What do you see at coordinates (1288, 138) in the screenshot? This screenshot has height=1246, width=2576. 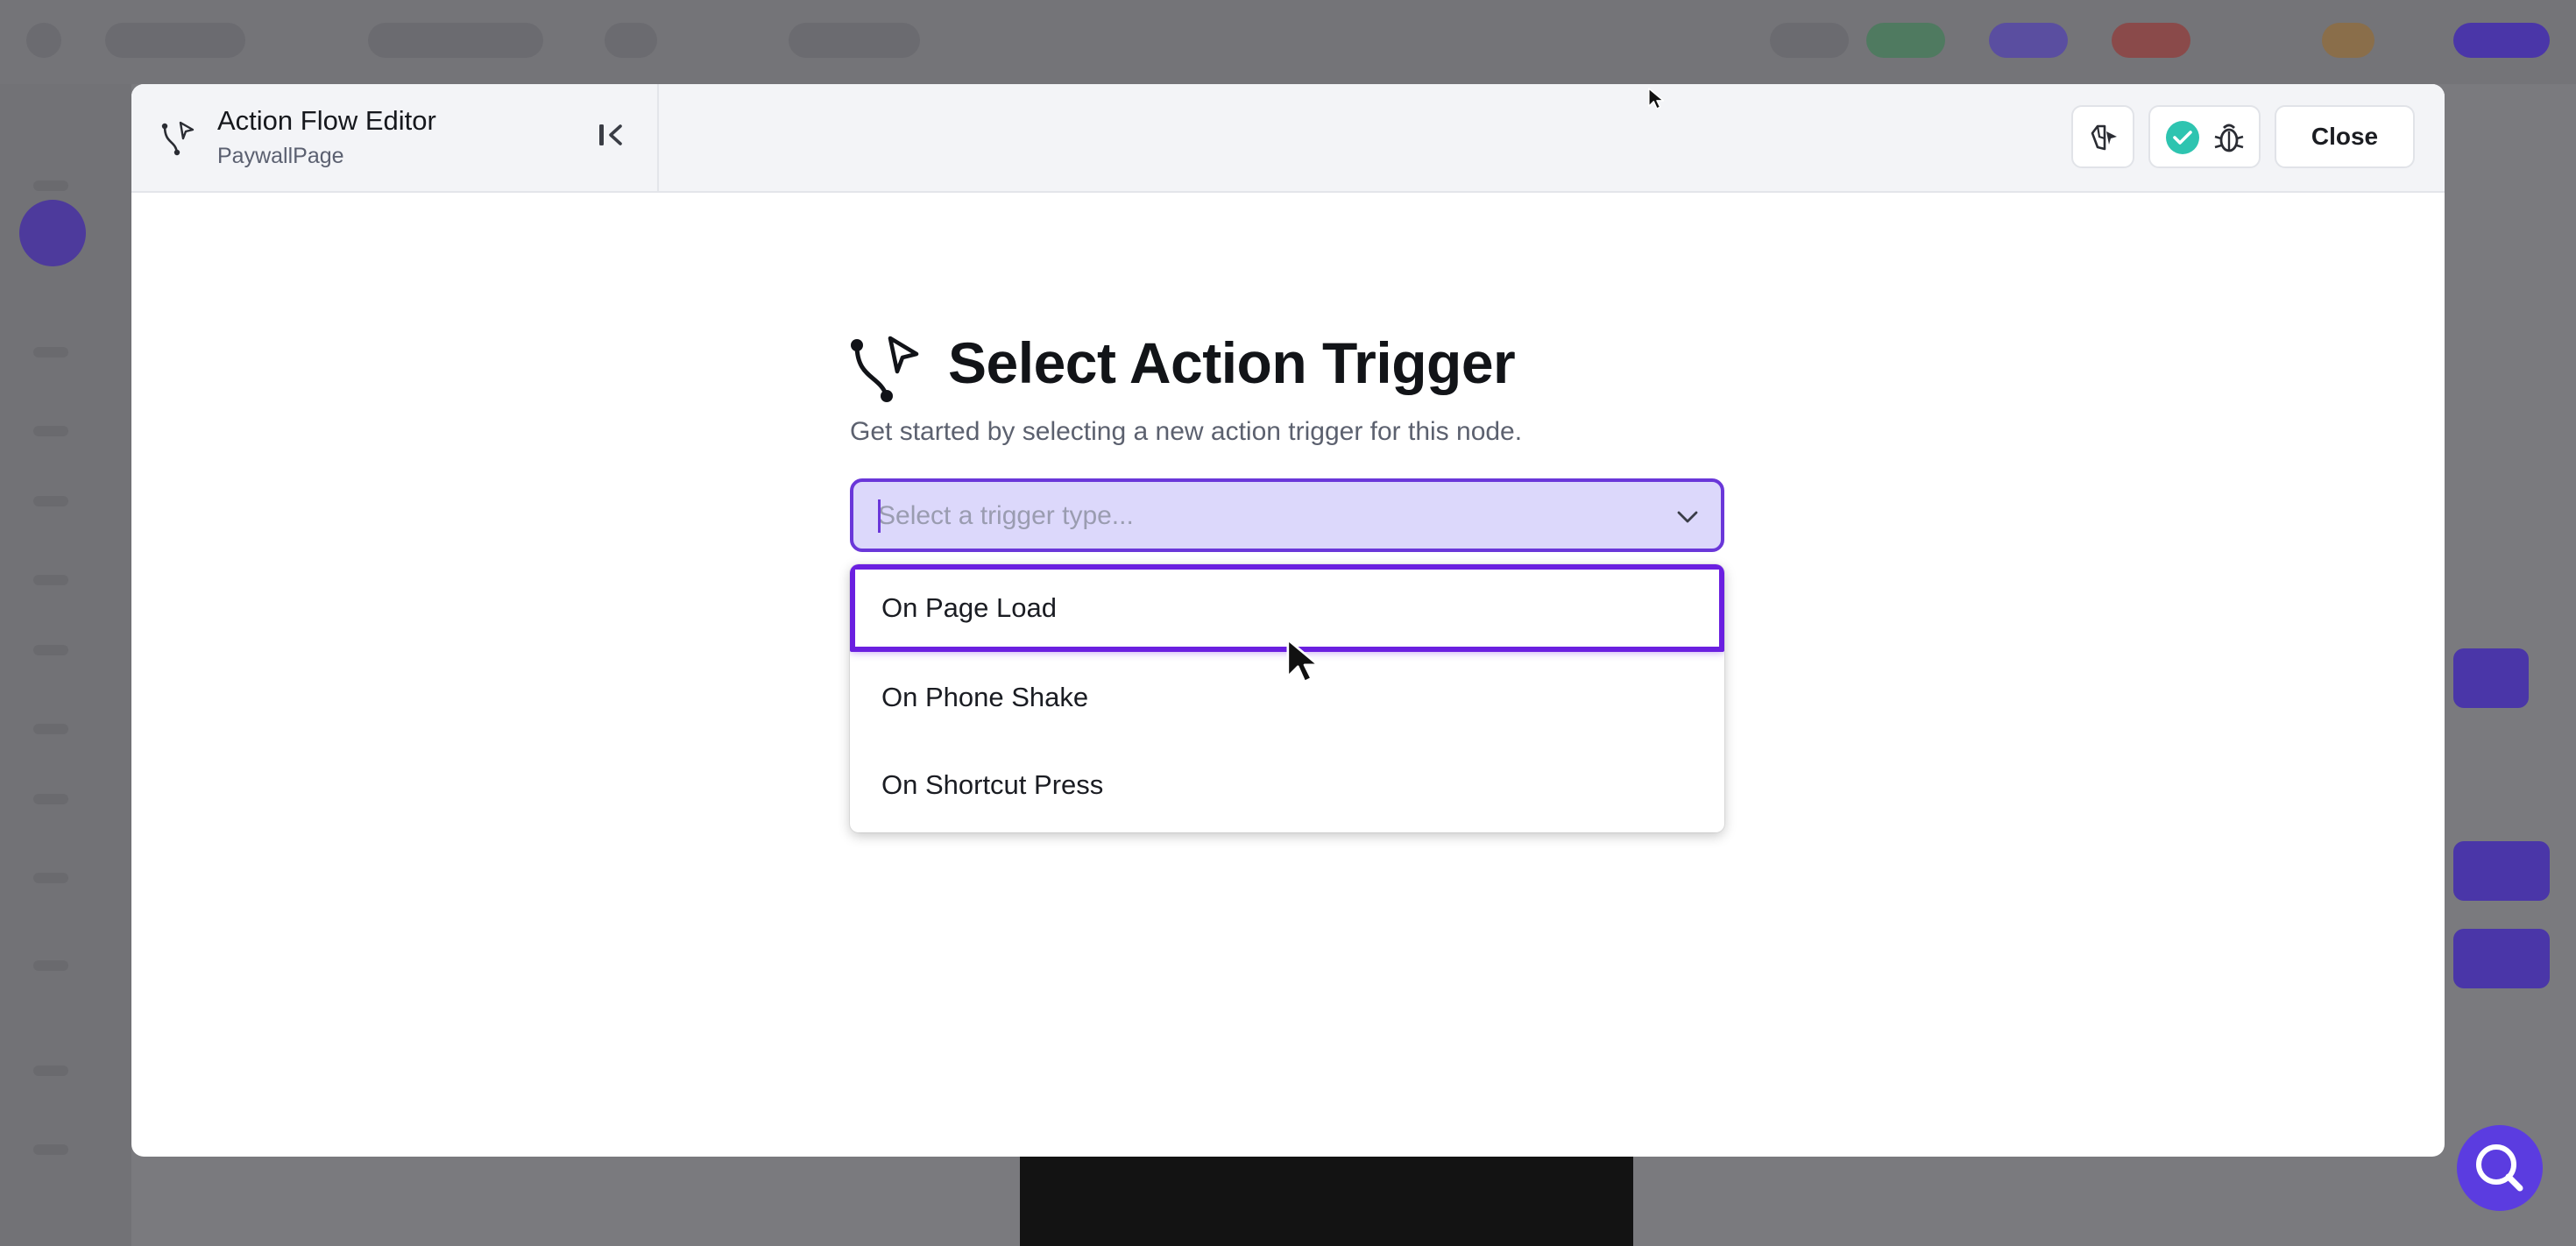 I see `modal-header: Action Flow Editor PaywallPage Close` at bounding box center [1288, 138].